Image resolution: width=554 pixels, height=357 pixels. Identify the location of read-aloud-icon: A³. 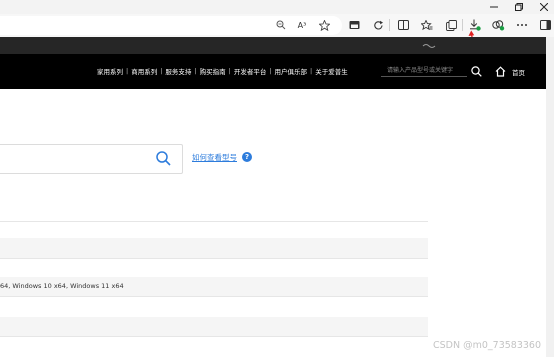
(302, 25).